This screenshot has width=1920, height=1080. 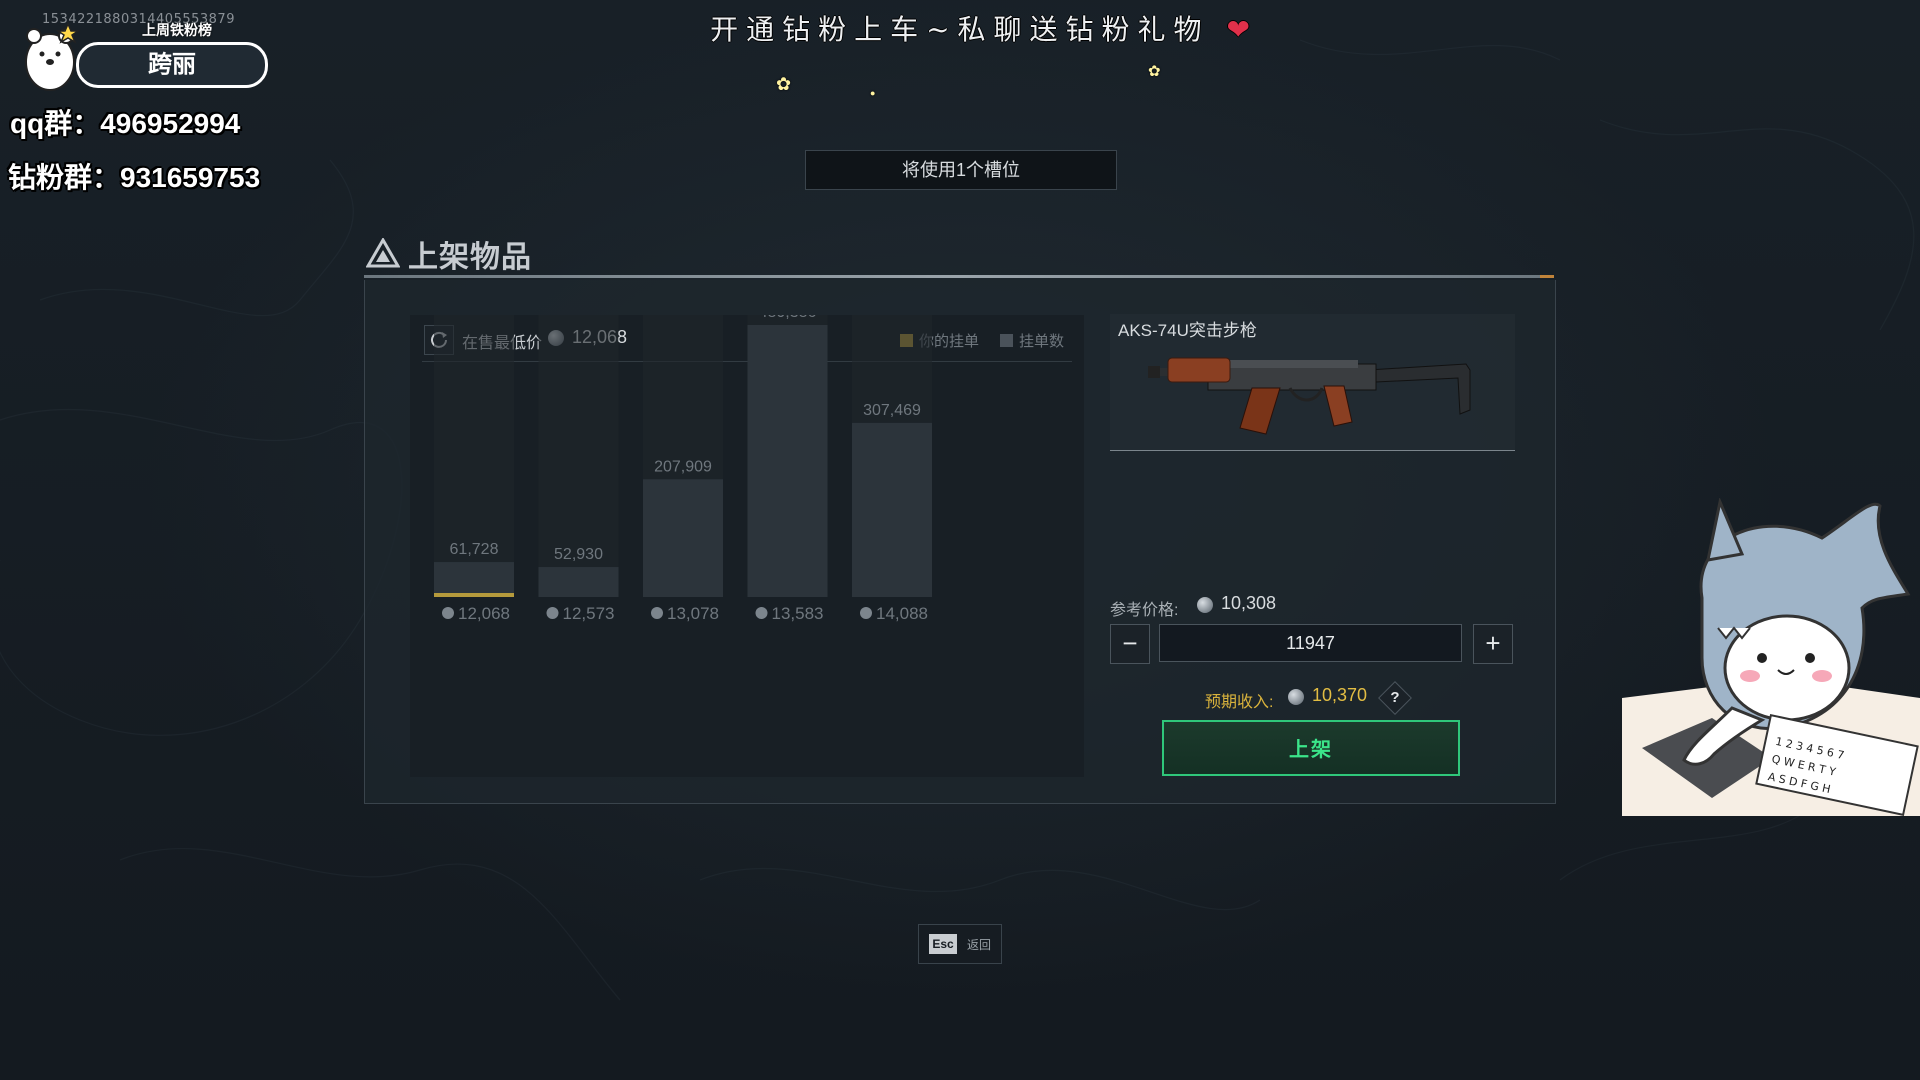 I want to click on price-increase-button: +, so click(x=1493, y=644).